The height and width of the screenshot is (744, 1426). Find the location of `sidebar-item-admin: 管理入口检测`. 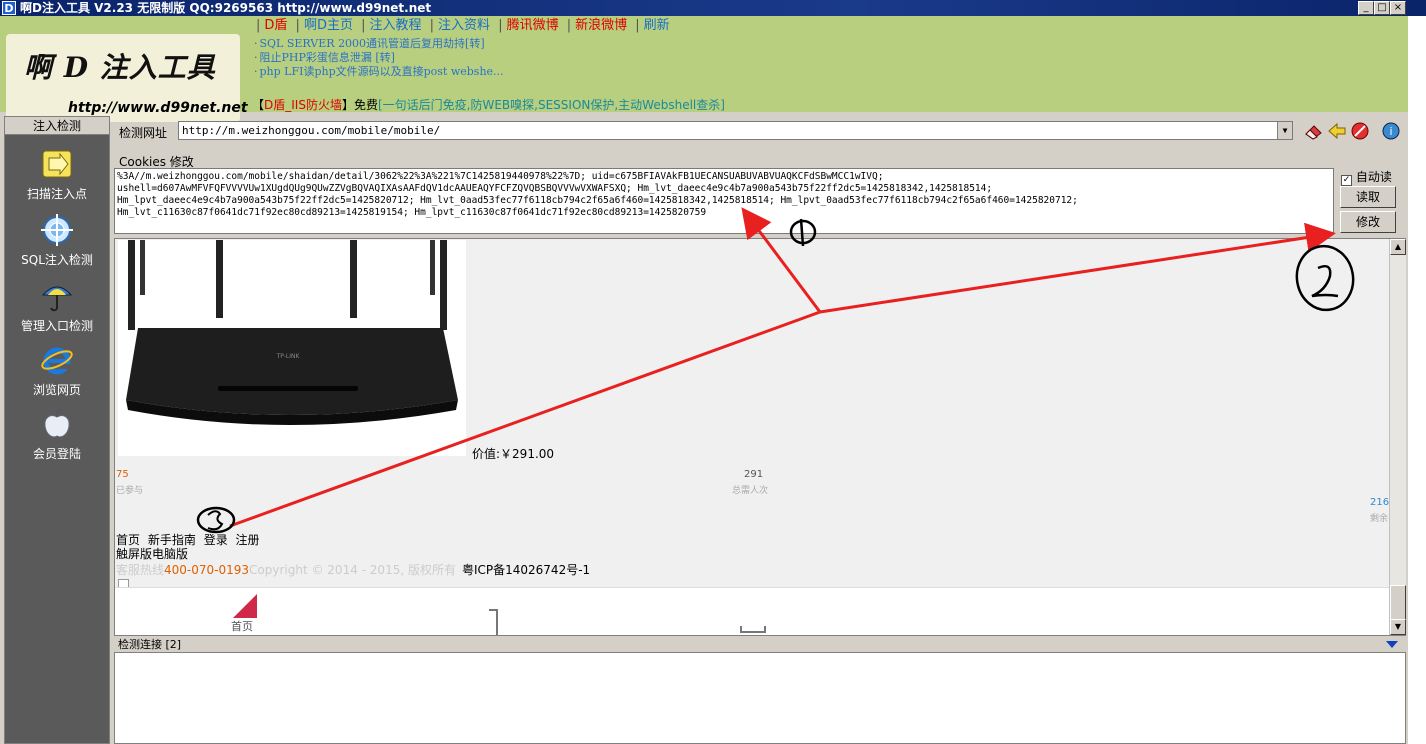

sidebar-item-admin: 管理入口检测 is located at coordinates (57, 306).